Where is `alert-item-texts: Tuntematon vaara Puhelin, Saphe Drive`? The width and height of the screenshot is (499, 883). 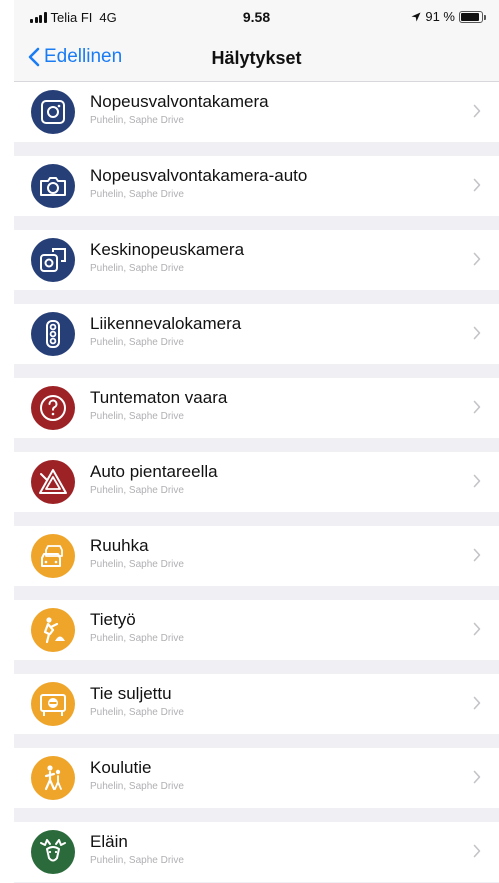 alert-item-texts: Tuntematon vaara Puhelin, Saphe Drive is located at coordinates (158, 405).